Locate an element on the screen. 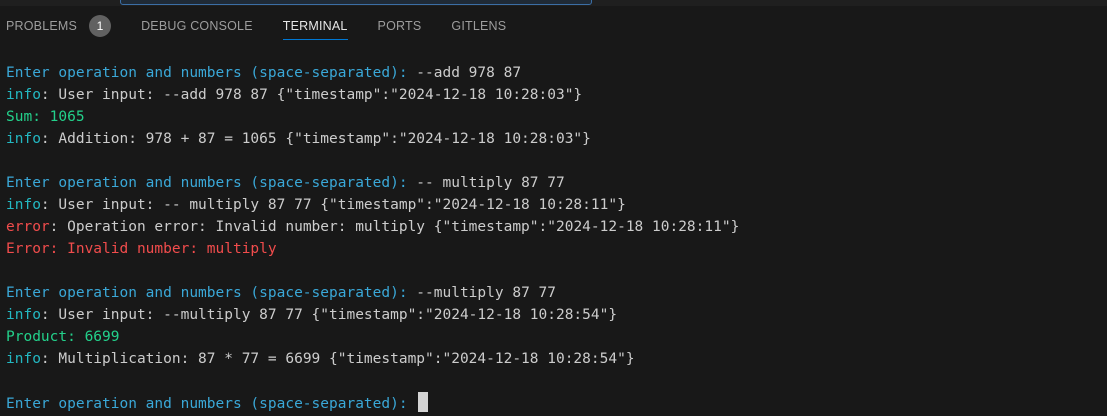 This screenshot has height=416, width=1107. error-output: Error: Invalid number: multiply is located at coordinates (141, 249).